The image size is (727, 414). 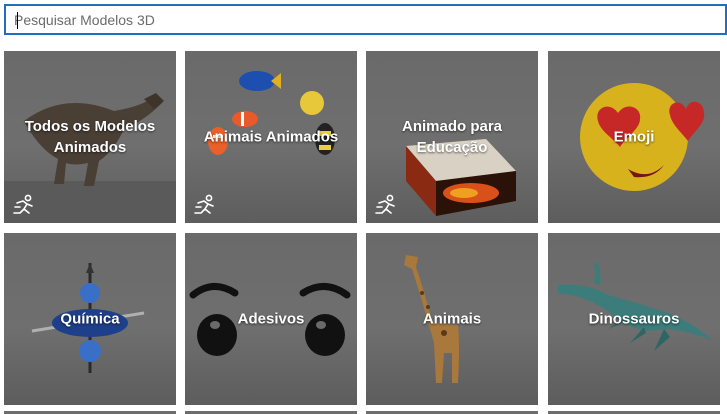 I want to click on category-tile-emoji: Emoji, so click(x=634, y=137).